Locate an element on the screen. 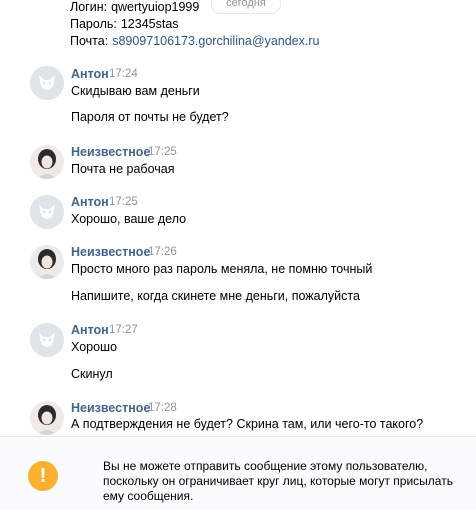 The image size is (476, 510). email-line: Почта: s89097106173.gorchilina@yandex.ru is located at coordinates (194, 41).